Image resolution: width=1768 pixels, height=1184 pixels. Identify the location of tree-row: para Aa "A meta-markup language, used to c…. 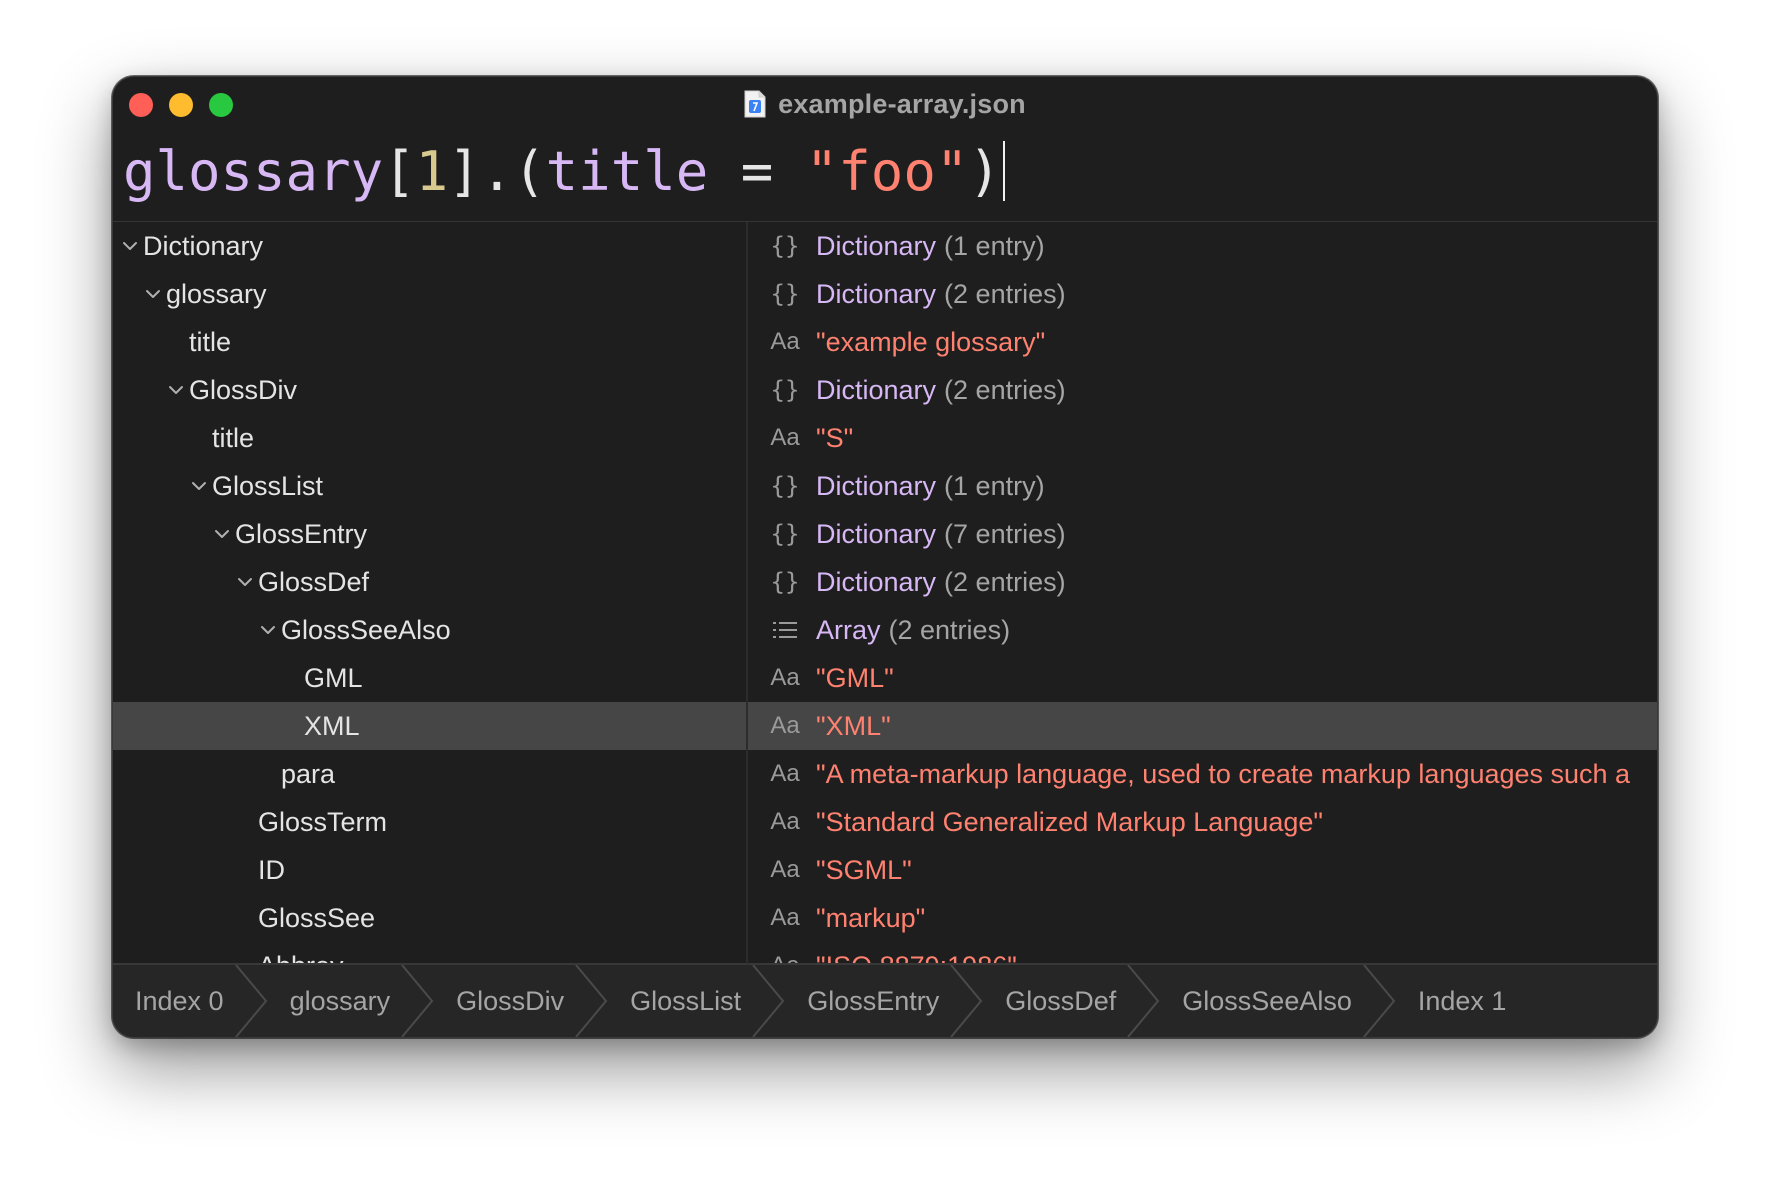
(885, 774).